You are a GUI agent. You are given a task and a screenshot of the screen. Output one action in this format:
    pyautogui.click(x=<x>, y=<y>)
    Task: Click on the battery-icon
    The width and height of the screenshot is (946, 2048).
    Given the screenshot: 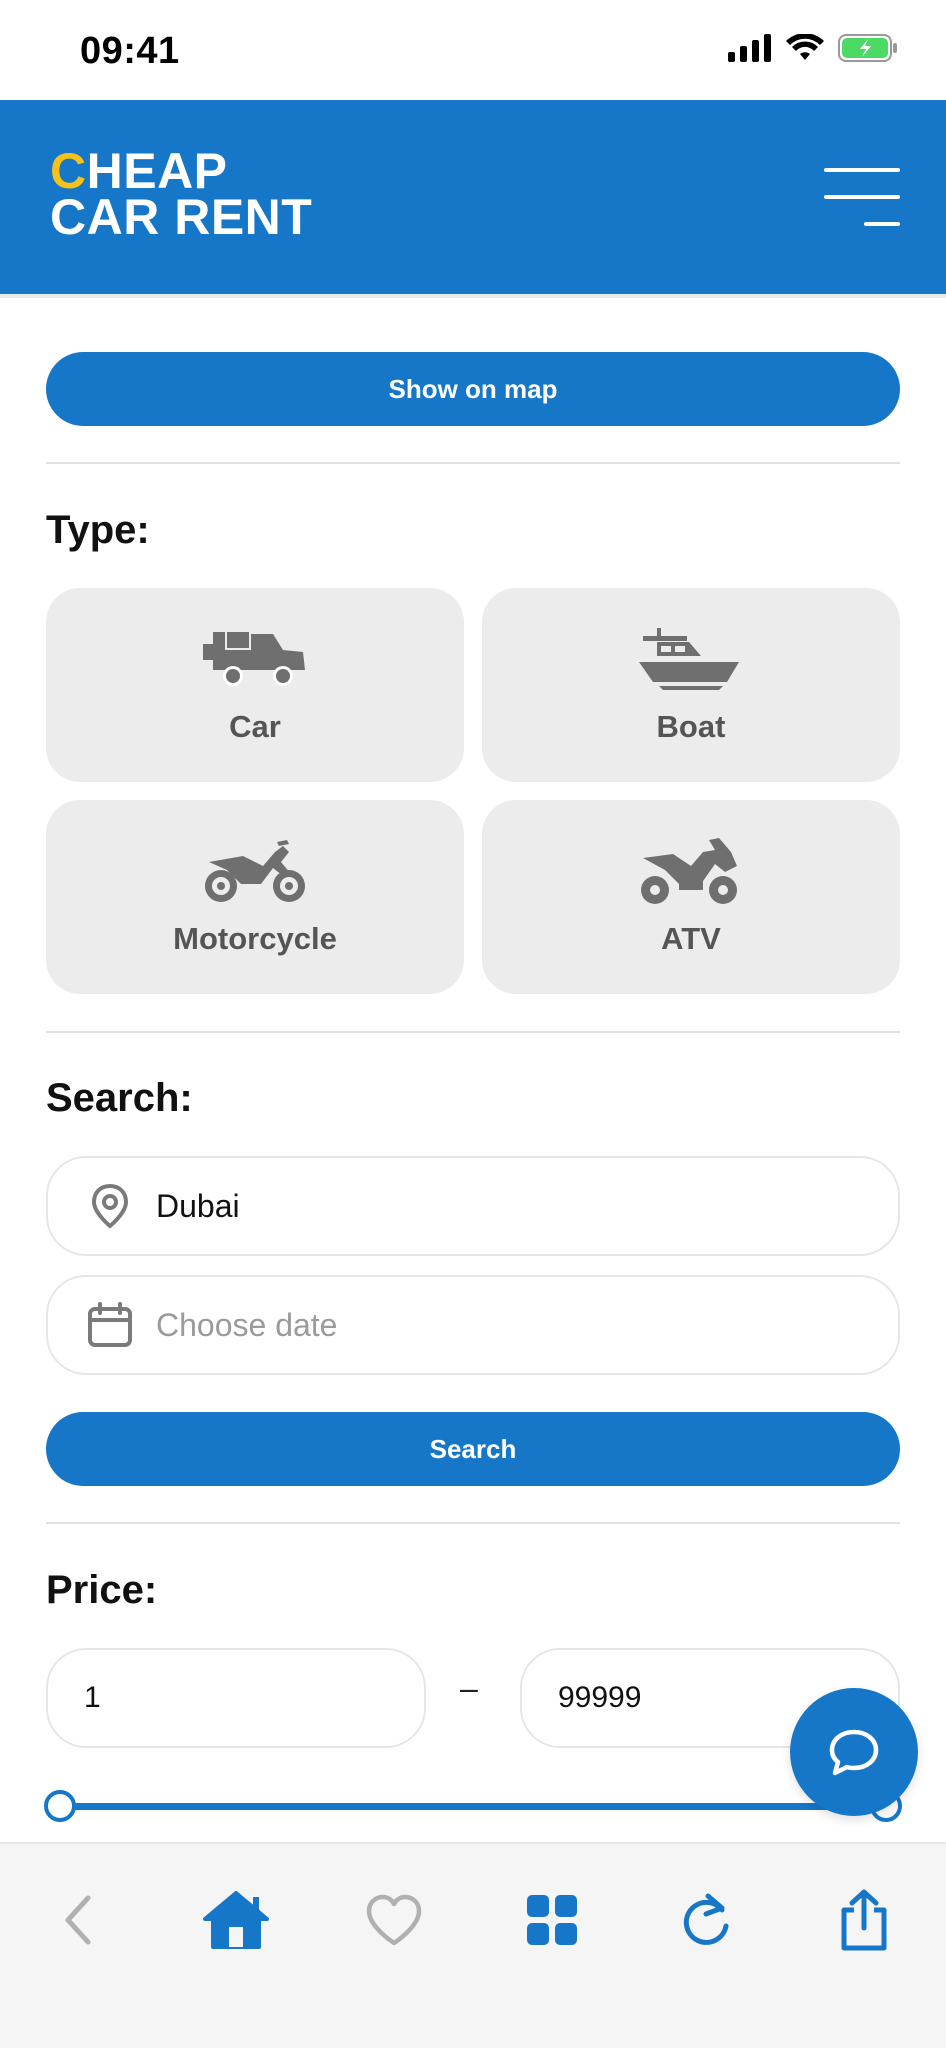 What is the action you would take?
    pyautogui.click(x=868, y=50)
    